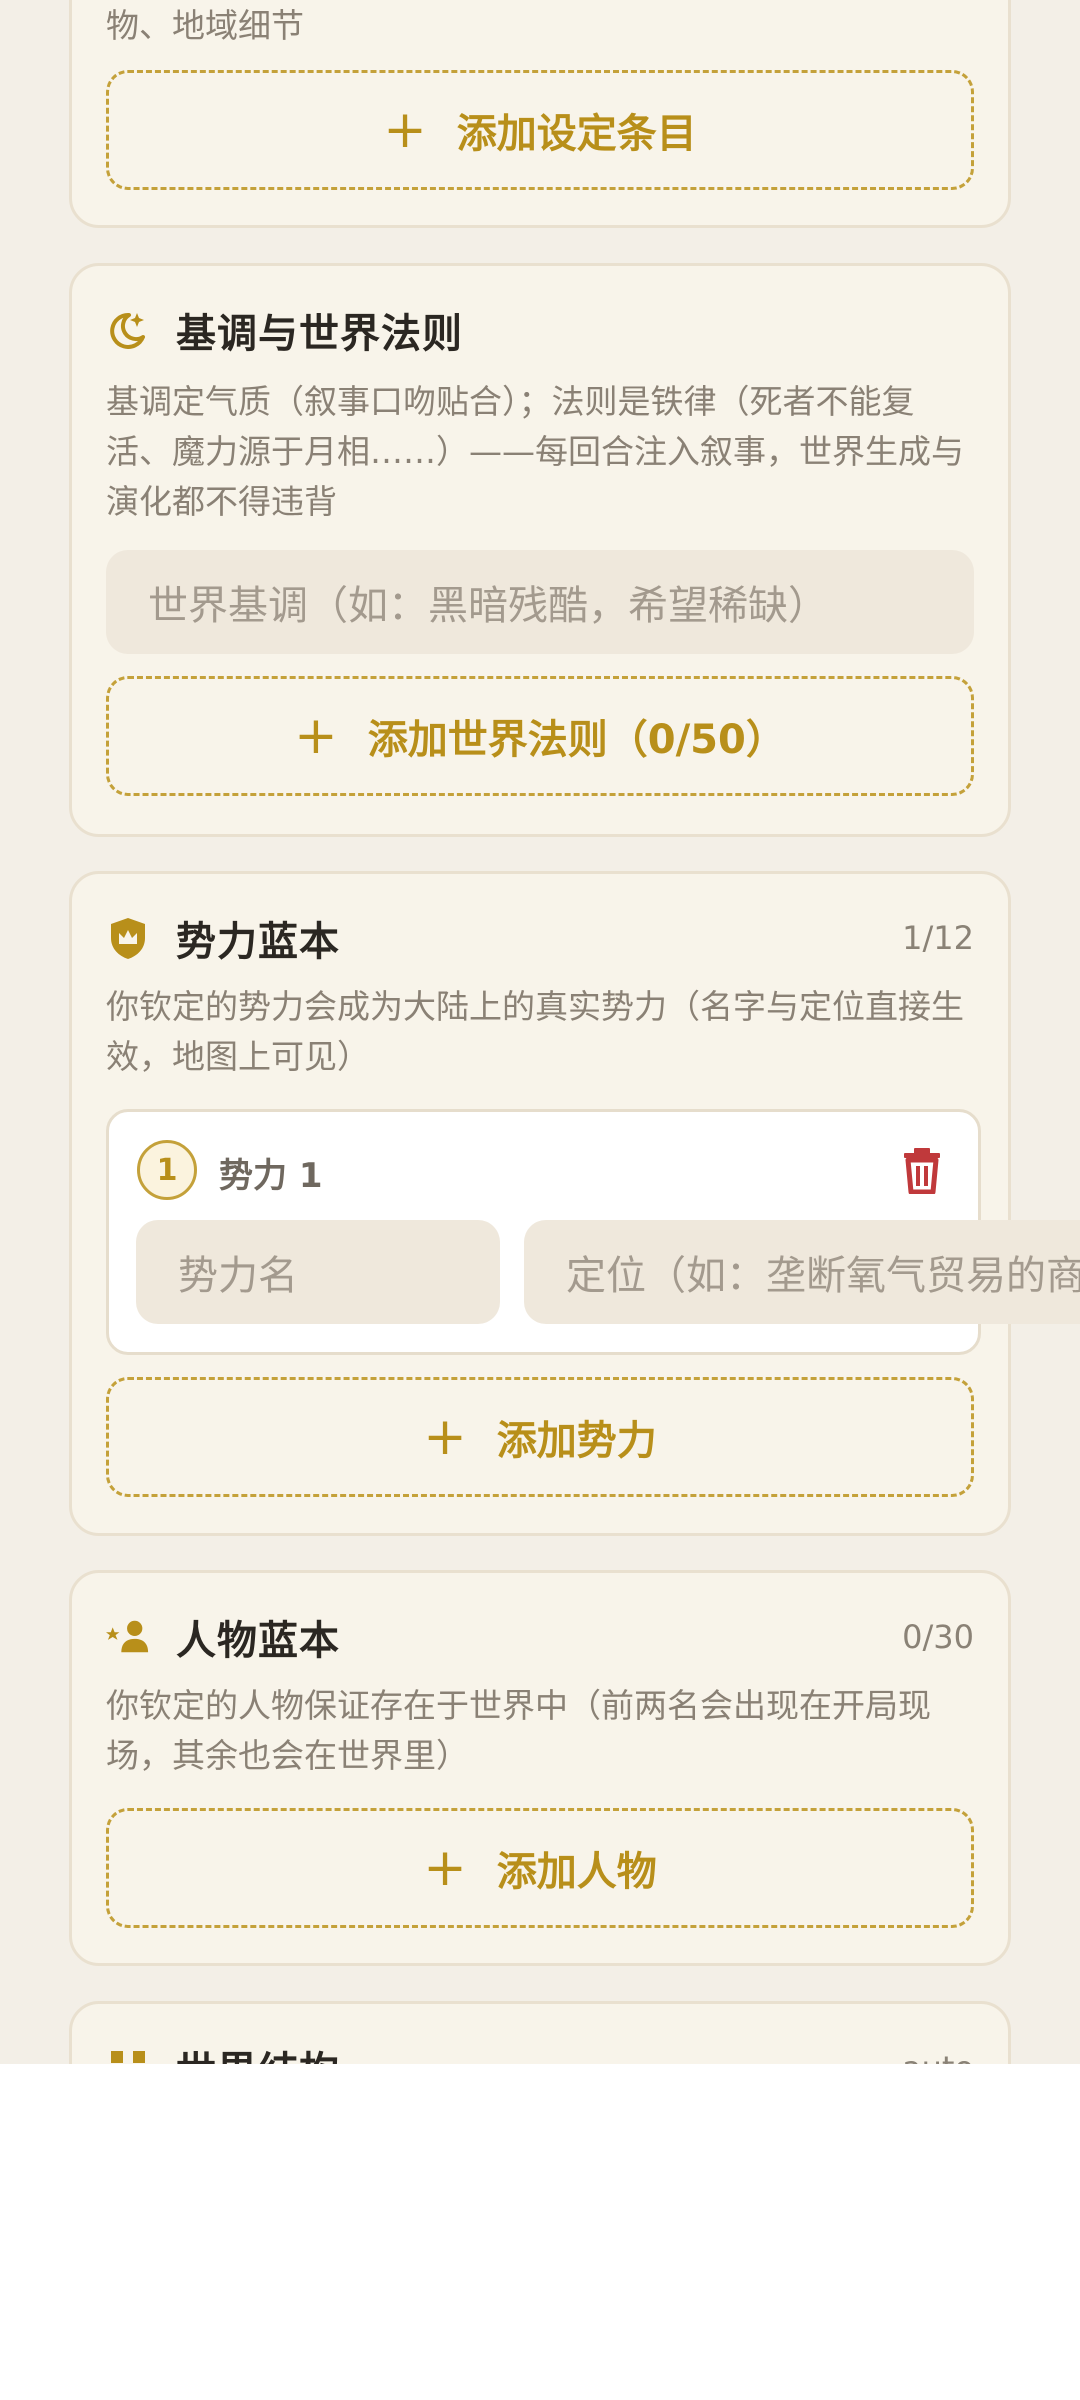 The width and height of the screenshot is (1080, 2400). What do you see at coordinates (576, 1441) in the screenshot?
I see `add-faction-label: 添加势力` at bounding box center [576, 1441].